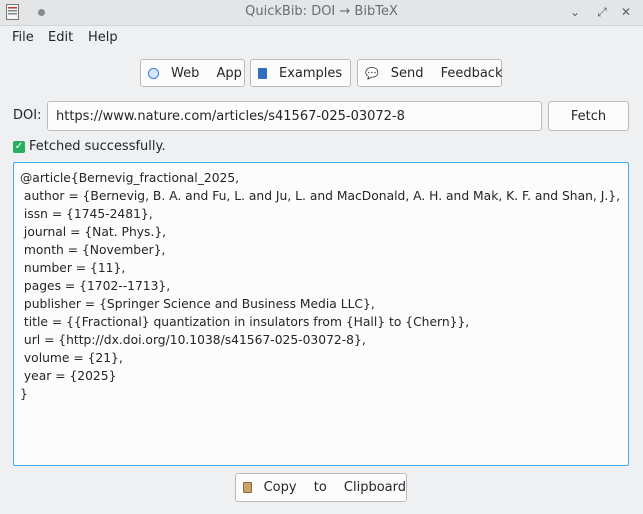 Image resolution: width=643 pixels, height=514 pixels. Describe the element at coordinates (321, 38) in the screenshot. I see `menu-bar: File Edit Help` at that location.